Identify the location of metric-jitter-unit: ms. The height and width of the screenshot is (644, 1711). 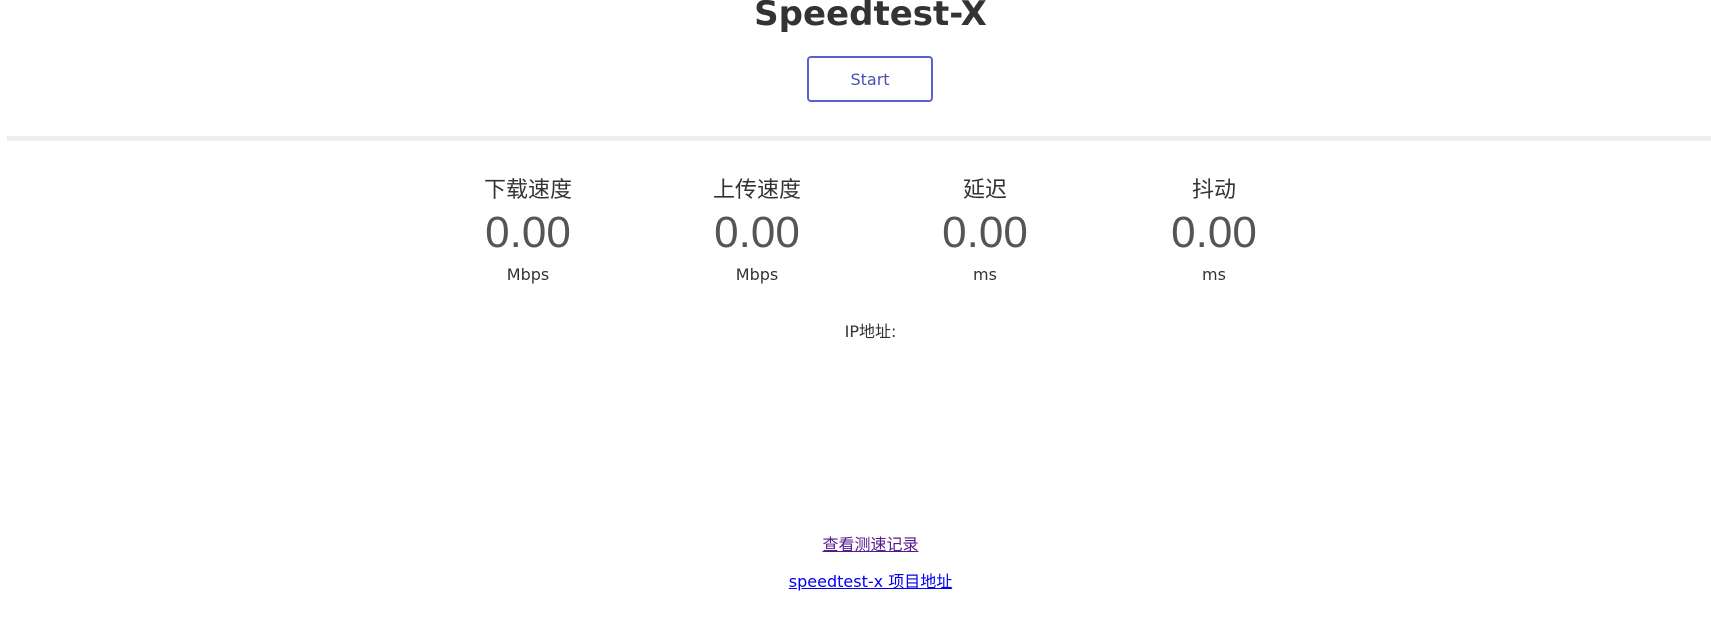
(1214, 274).